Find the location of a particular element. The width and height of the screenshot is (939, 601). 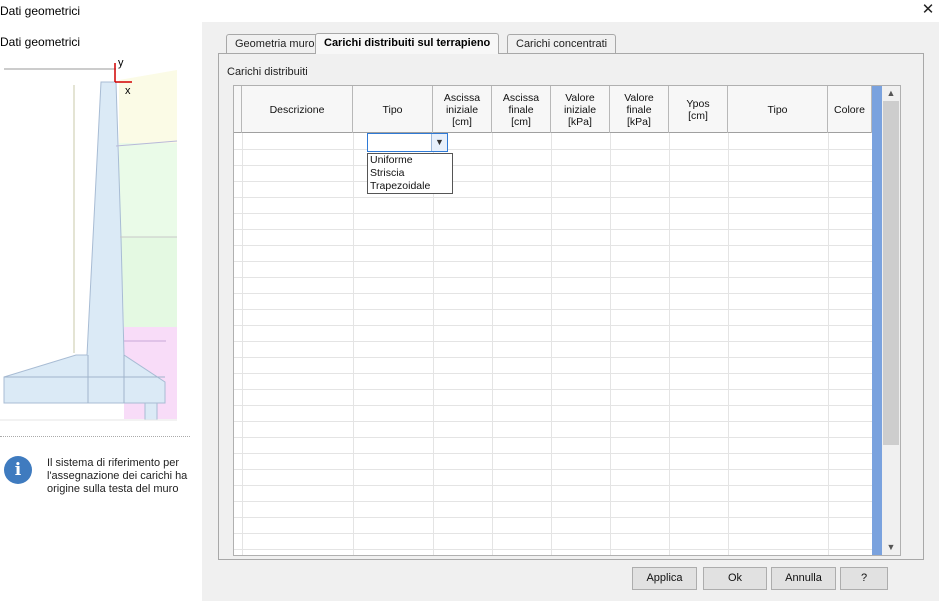

title-bar: Dati geometrici ✕ is located at coordinates (469, 11).